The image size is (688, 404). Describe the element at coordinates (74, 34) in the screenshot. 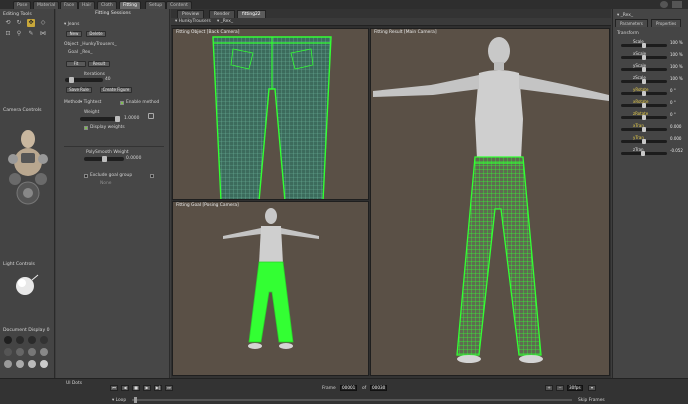

I see `new-session-button: New` at that location.